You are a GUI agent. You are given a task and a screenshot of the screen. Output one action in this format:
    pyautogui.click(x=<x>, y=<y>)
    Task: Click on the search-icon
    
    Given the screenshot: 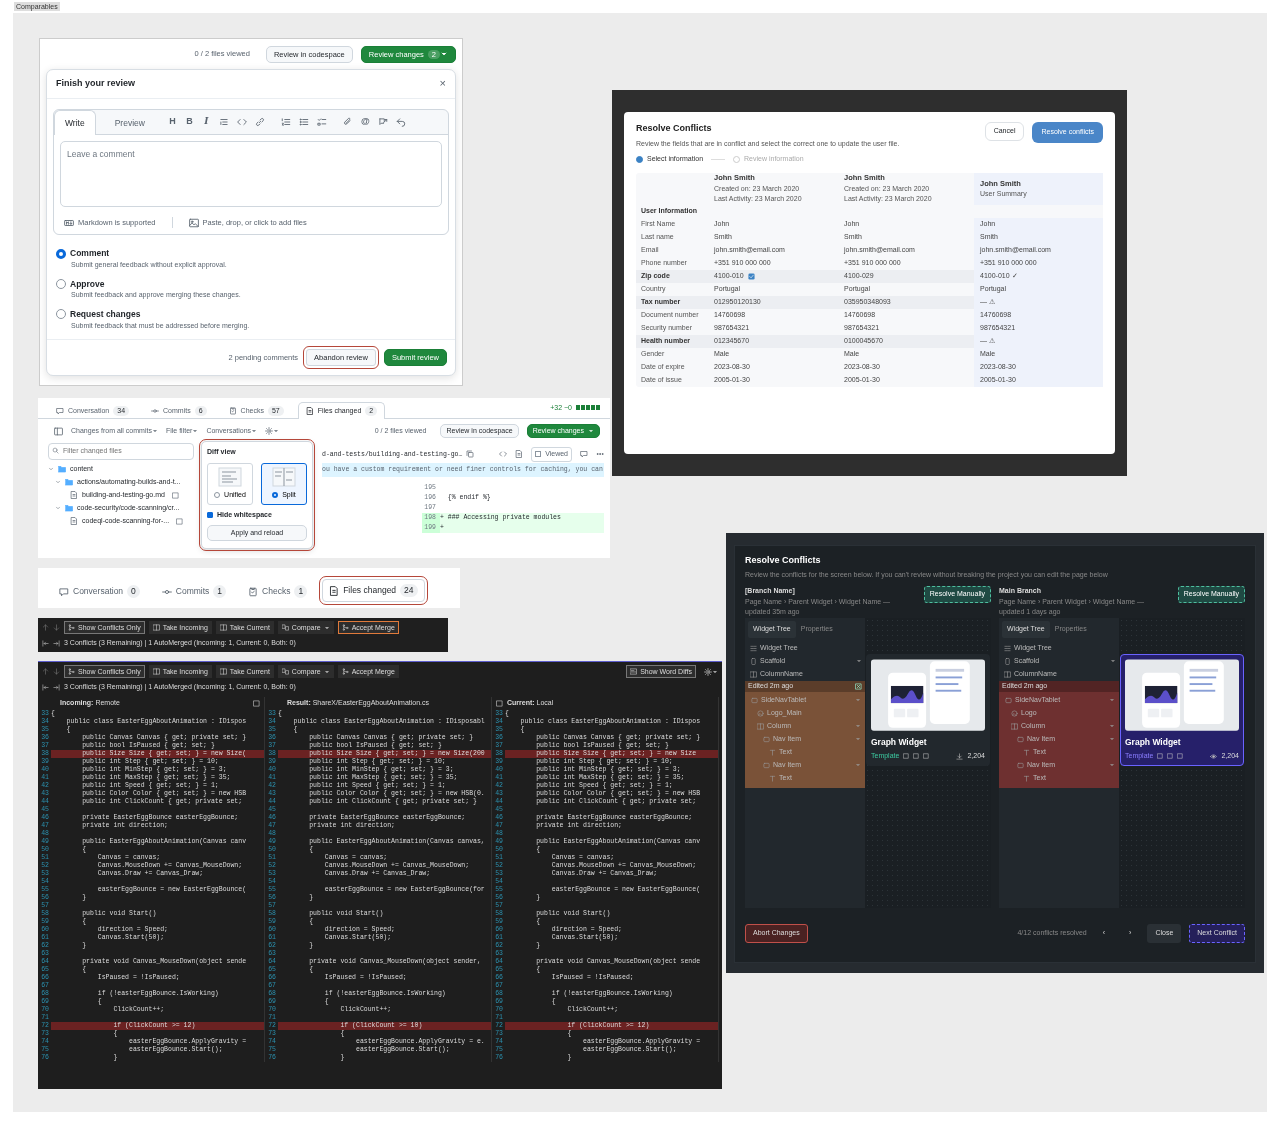 What is the action you would take?
    pyautogui.click(x=55, y=451)
    